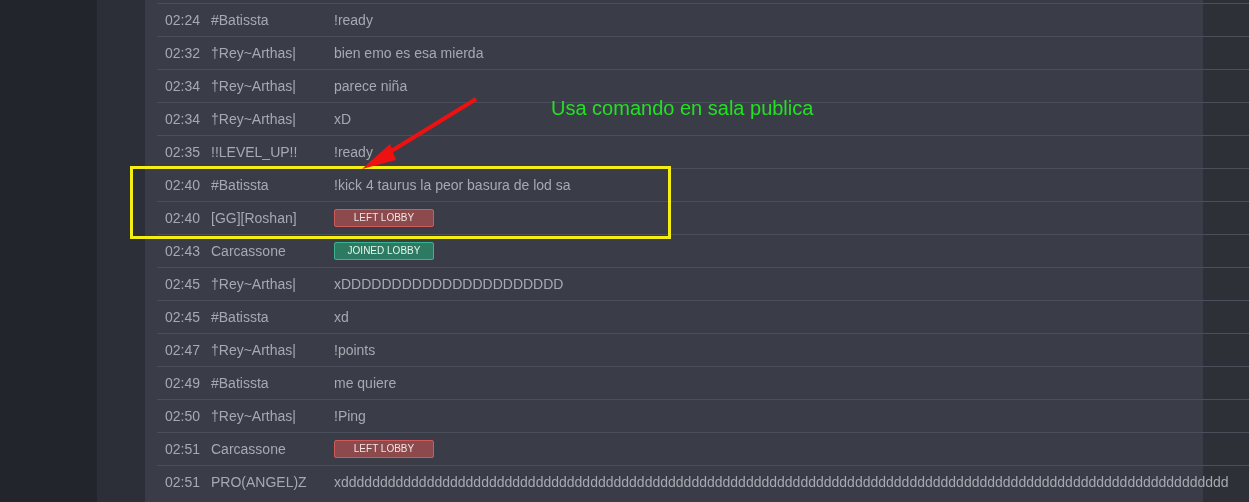  Describe the element at coordinates (452, 185) in the screenshot. I see `message-text: !kick 4 taurus la peor basura de lod sa` at that location.